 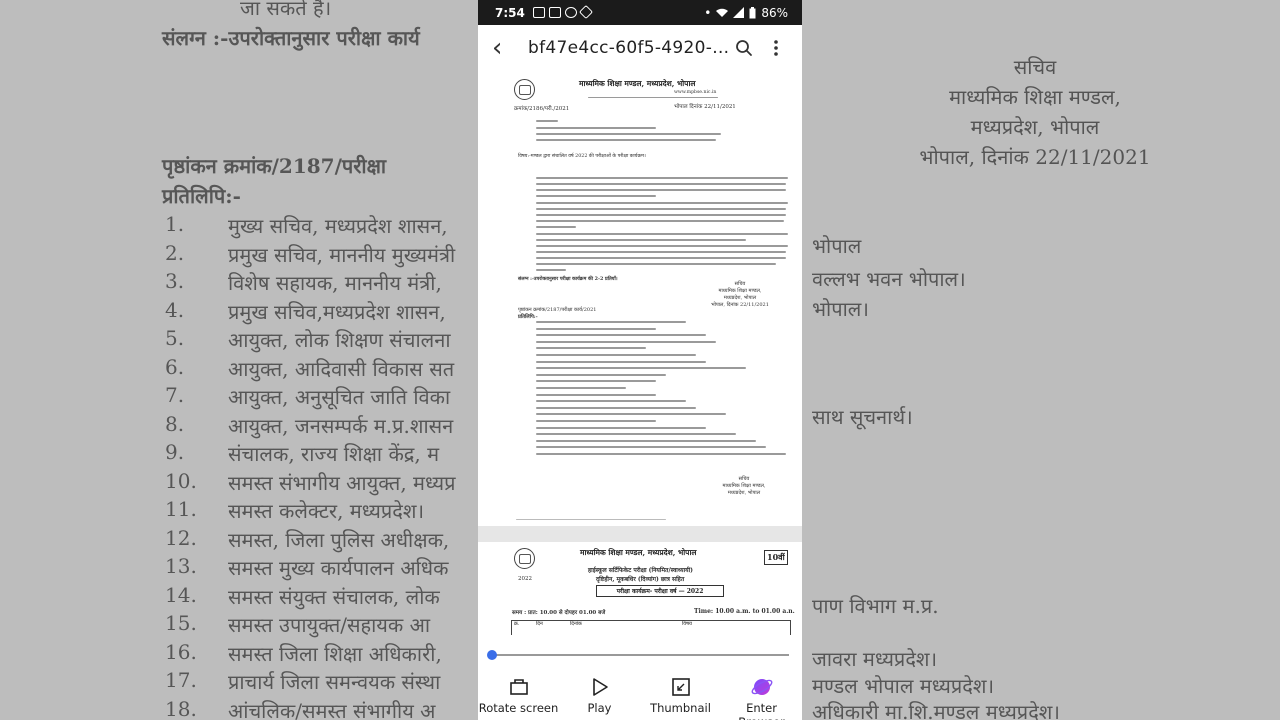 What do you see at coordinates (339, 539) in the screenshot?
I see `backdrop-item-text: समस्त, जिला पुलिस अधीक्षक,` at bounding box center [339, 539].